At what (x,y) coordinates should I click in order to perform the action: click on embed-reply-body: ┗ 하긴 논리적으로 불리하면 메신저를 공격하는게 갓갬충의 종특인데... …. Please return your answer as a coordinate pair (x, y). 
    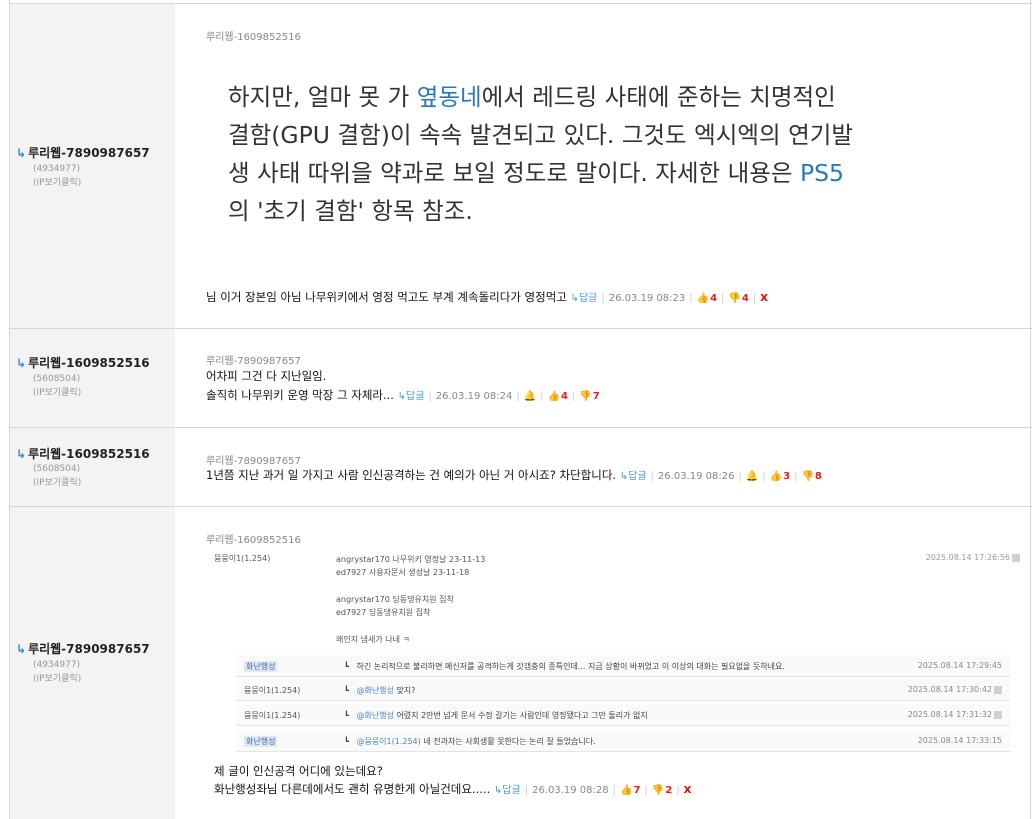
    Looking at the image, I should click on (564, 666).